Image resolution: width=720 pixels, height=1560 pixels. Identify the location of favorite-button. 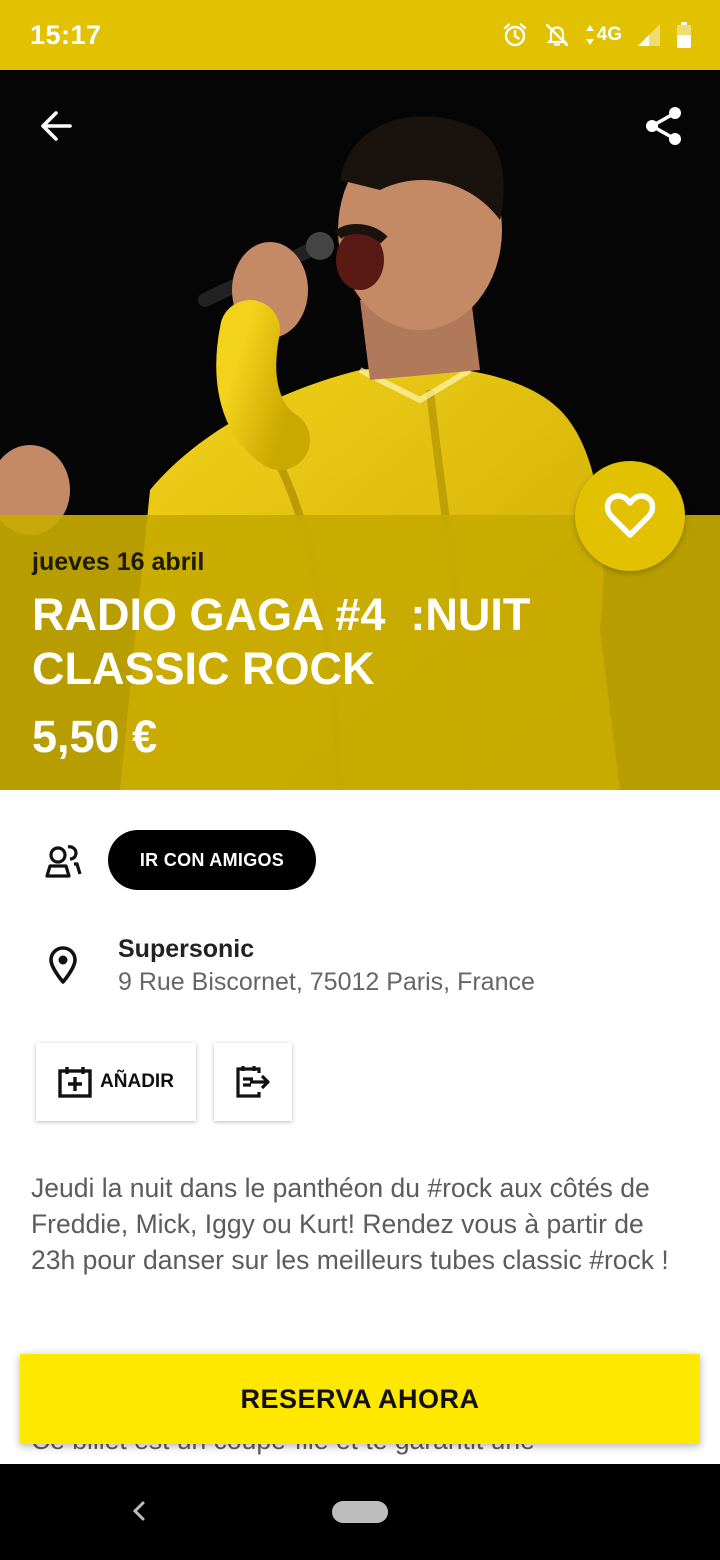
(630, 516).